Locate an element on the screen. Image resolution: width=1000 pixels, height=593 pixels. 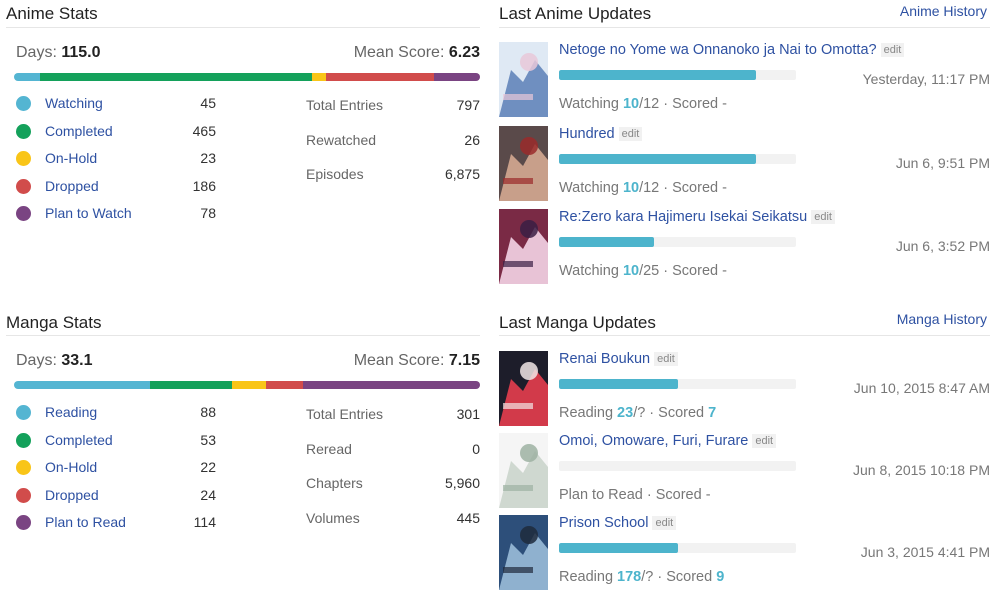
anime-status-distribution-bar is located at coordinates (247, 77).